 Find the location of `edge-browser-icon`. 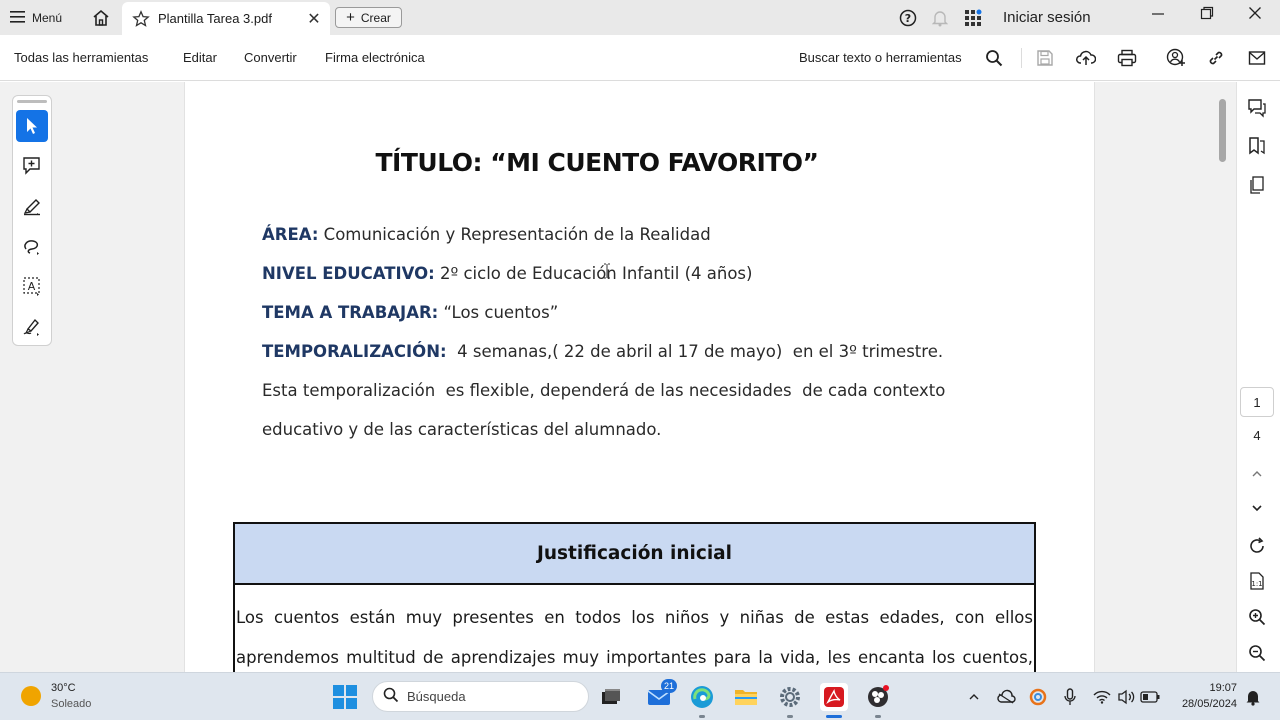

edge-browser-icon is located at coordinates (702, 697).